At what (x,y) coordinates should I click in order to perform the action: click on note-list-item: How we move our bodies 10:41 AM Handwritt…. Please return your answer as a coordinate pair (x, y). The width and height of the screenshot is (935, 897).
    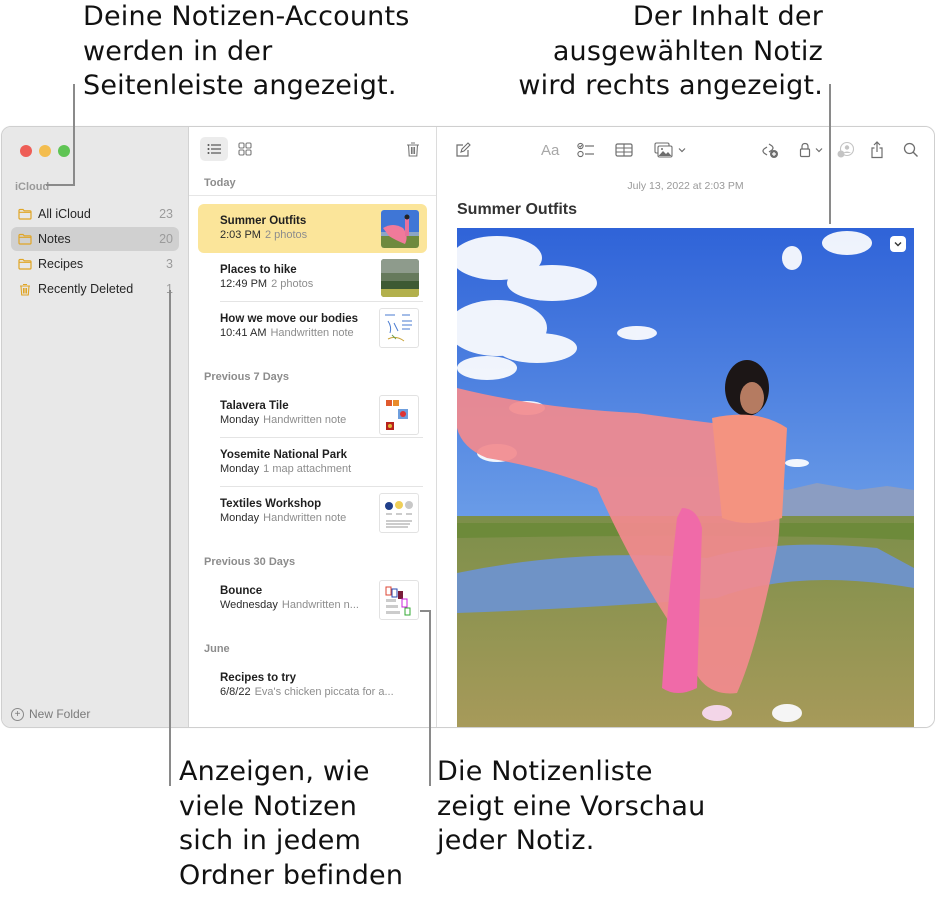
    Looking at the image, I should click on (312, 326).